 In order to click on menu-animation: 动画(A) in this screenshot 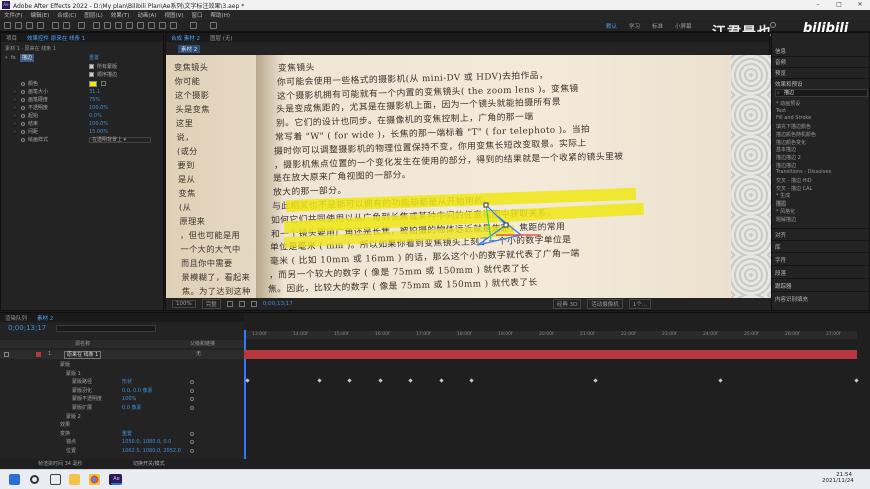, I will do `click(146, 15)`.